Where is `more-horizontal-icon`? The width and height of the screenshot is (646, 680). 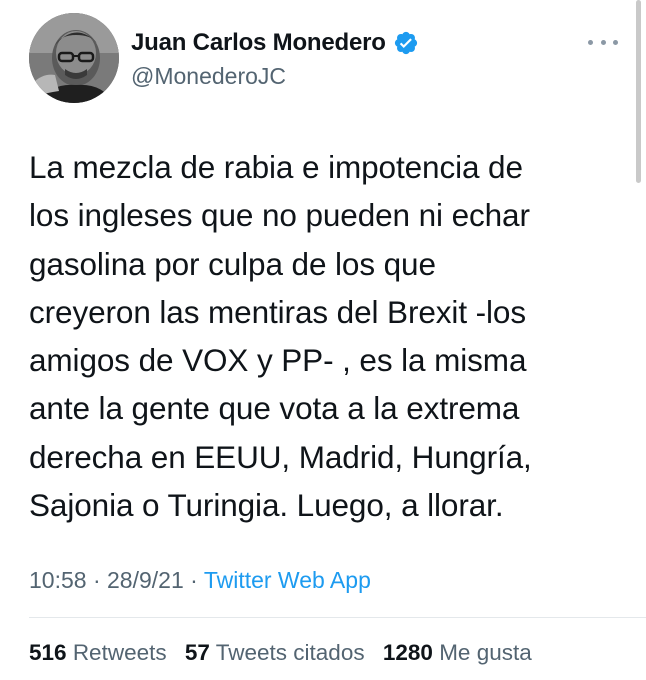 more-horizontal-icon is located at coordinates (603, 42).